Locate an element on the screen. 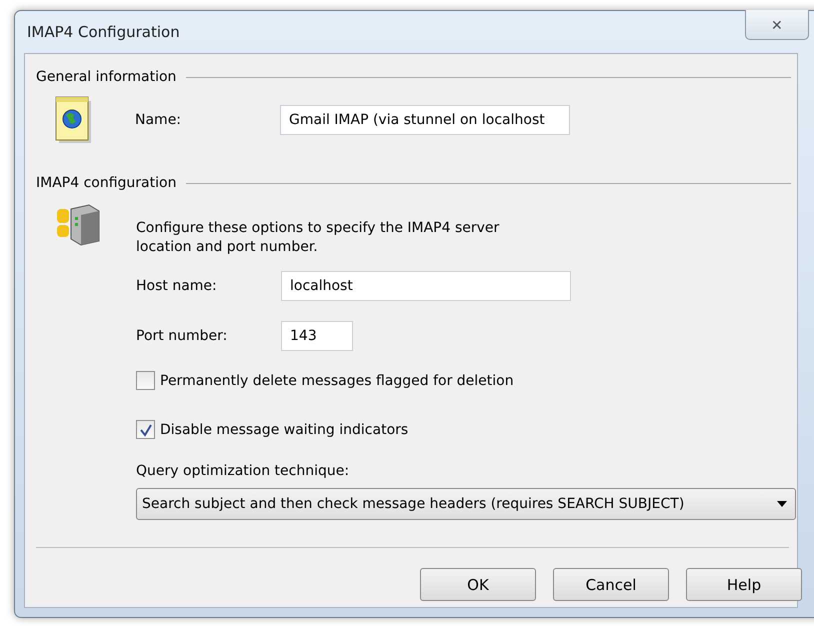  field-label: Host name: is located at coordinates (177, 286).